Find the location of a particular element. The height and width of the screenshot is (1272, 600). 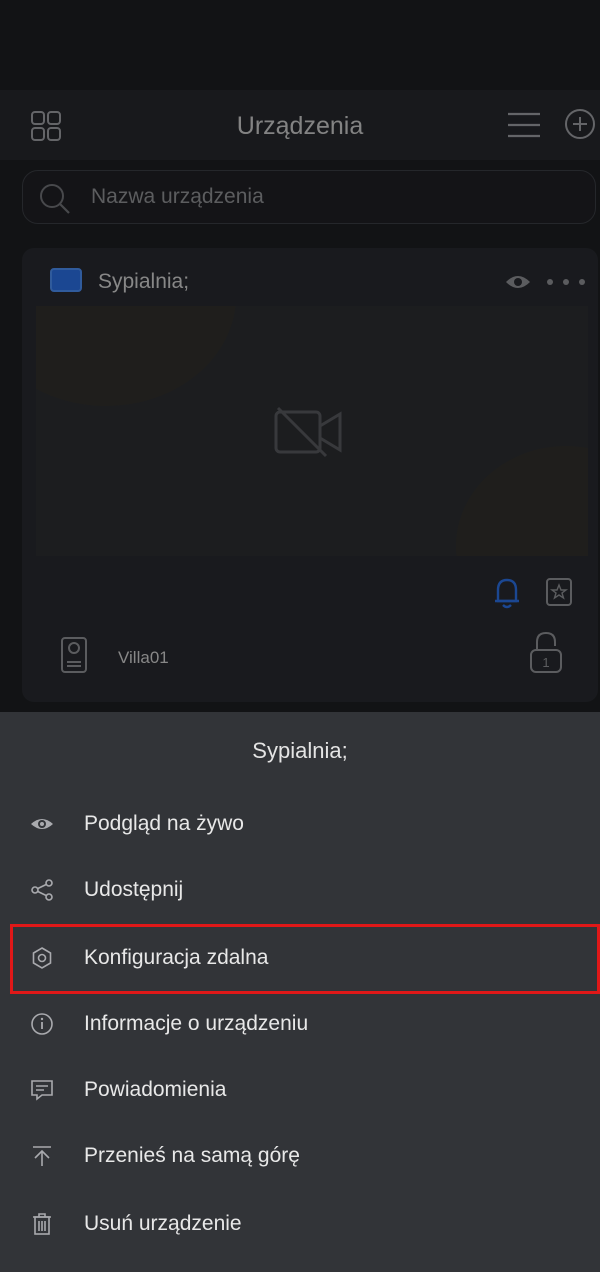

sheet-title: Sypialnia; is located at coordinates (300, 750).